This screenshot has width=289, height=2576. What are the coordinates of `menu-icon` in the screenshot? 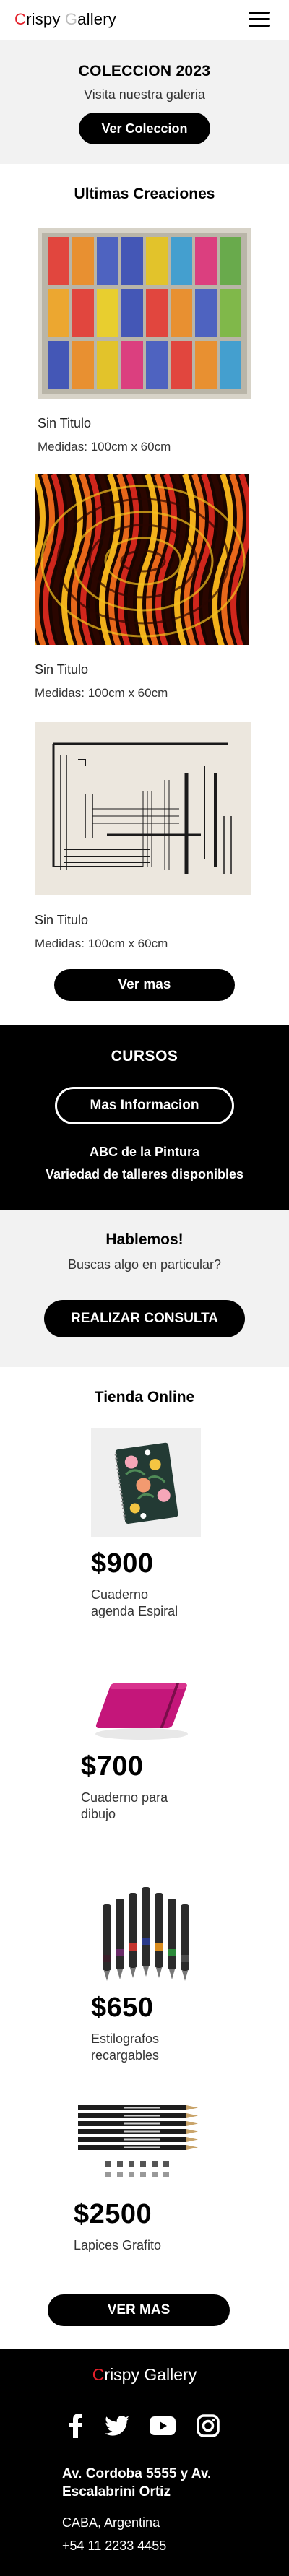 It's located at (259, 19).